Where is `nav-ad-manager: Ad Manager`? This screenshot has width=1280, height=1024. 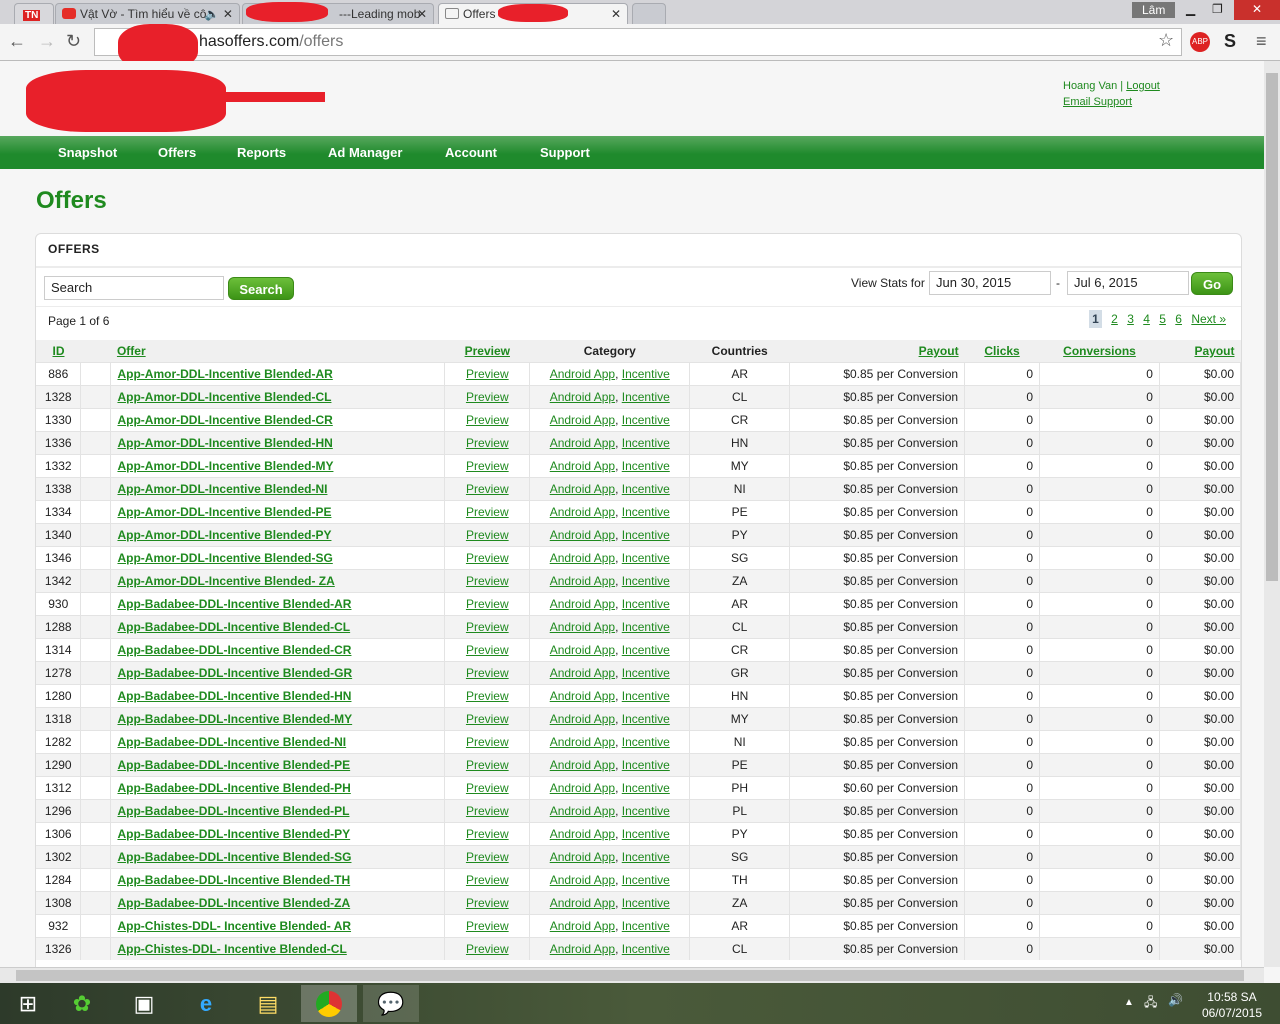
nav-ad-manager: Ad Manager is located at coordinates (365, 152).